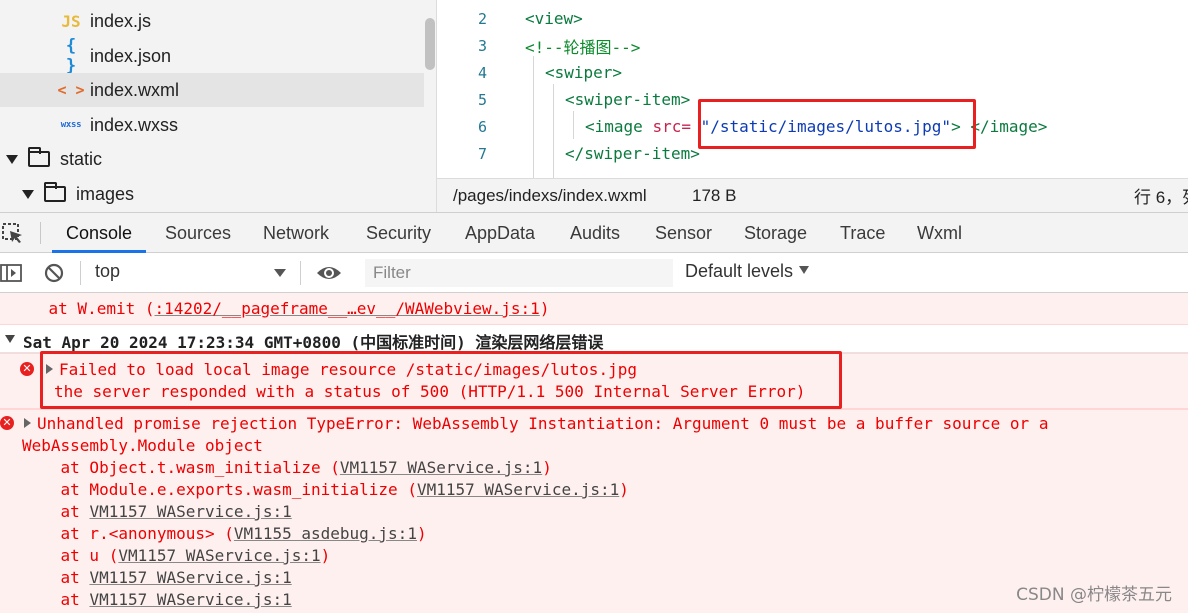 The width and height of the screenshot is (1188, 613). Describe the element at coordinates (212, 21) in the screenshot. I see `file-tree-item-index-js: JS index.js` at that location.